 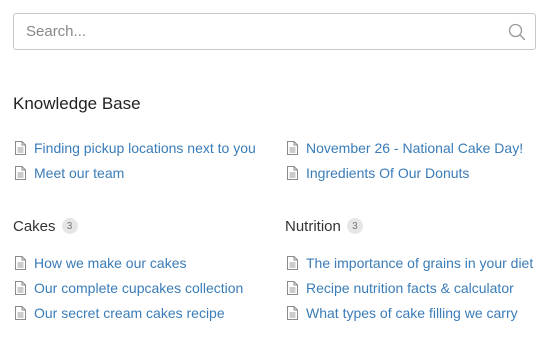 I want to click on search-box, so click(x=274, y=31).